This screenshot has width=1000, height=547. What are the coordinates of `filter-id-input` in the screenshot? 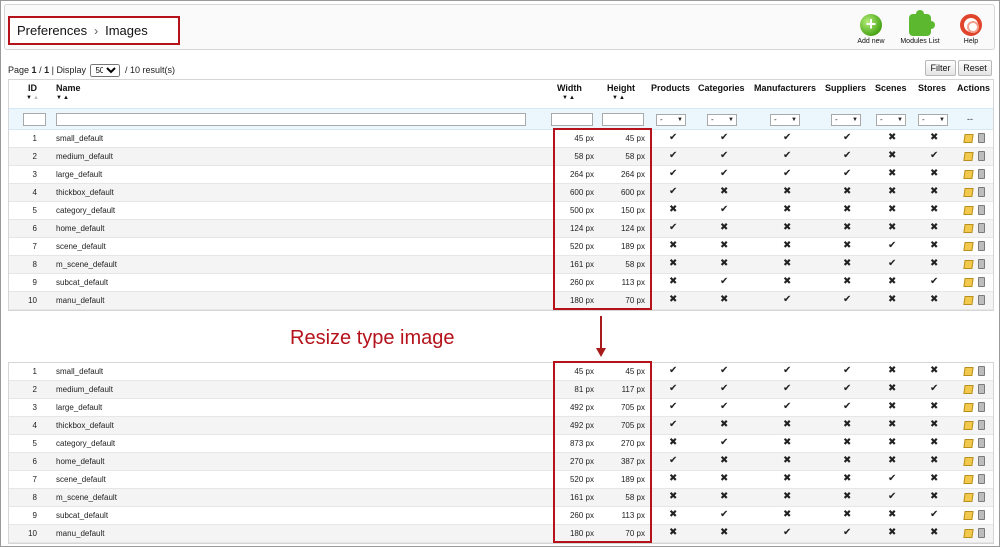 It's located at (34, 119).